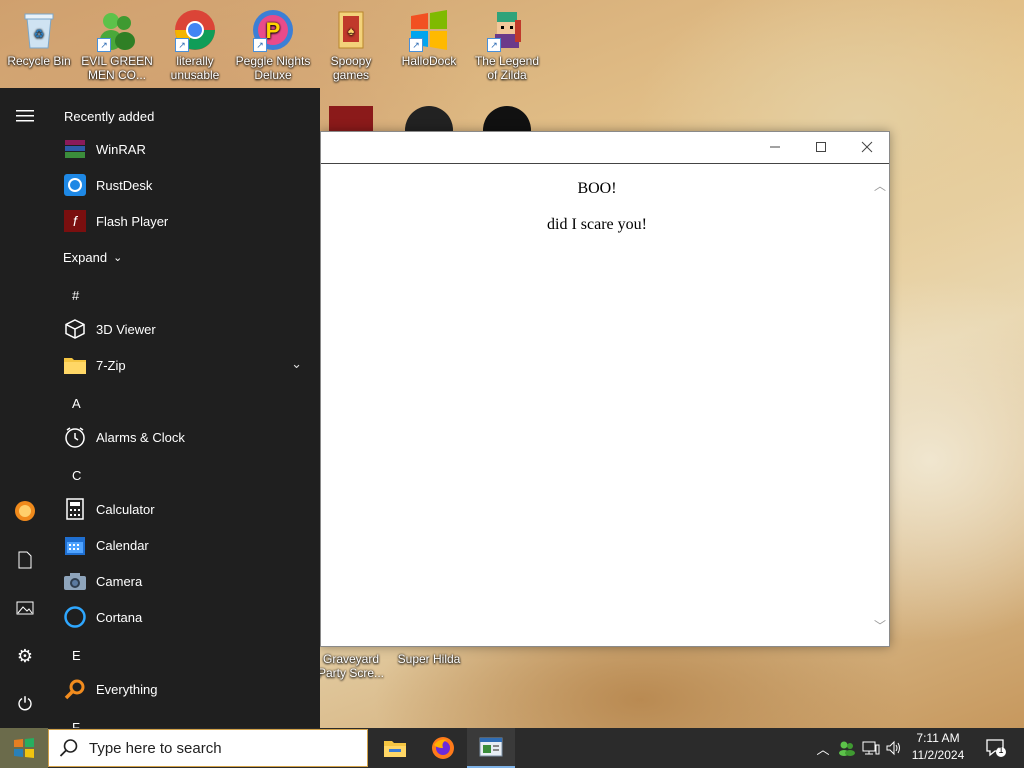  What do you see at coordinates (185, 509) in the screenshot?
I see `app-item-calculator: Calculator` at bounding box center [185, 509].